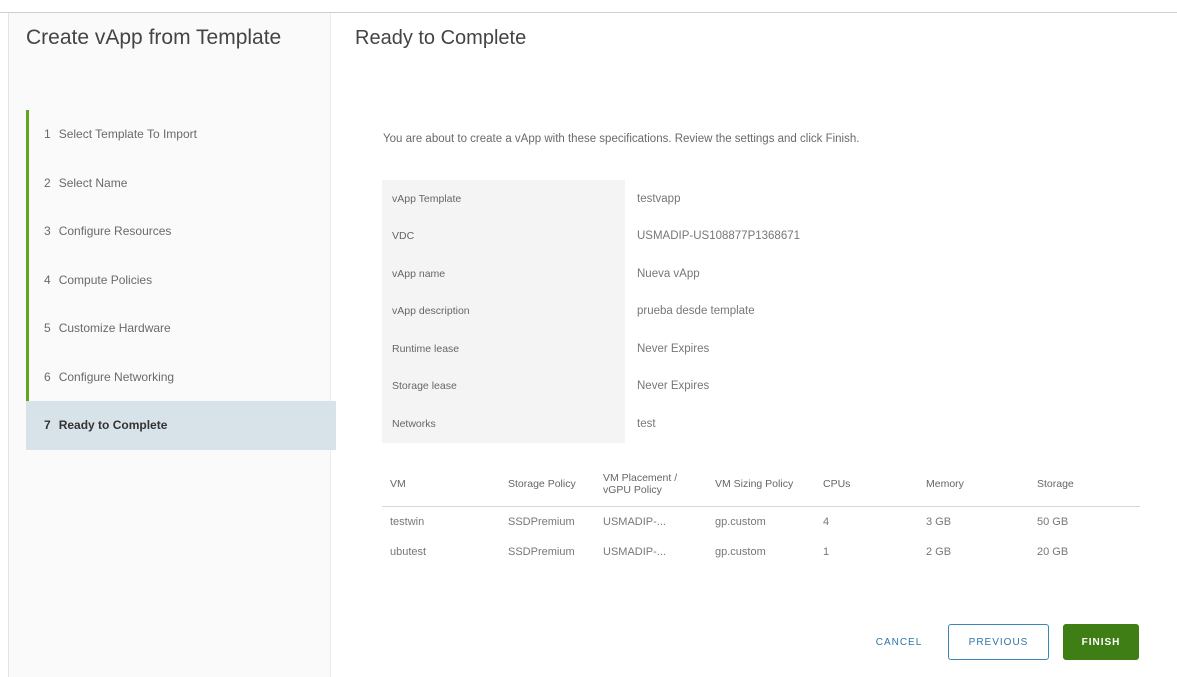 The height and width of the screenshot is (677, 1177). I want to click on step-number: 2, so click(47, 182).